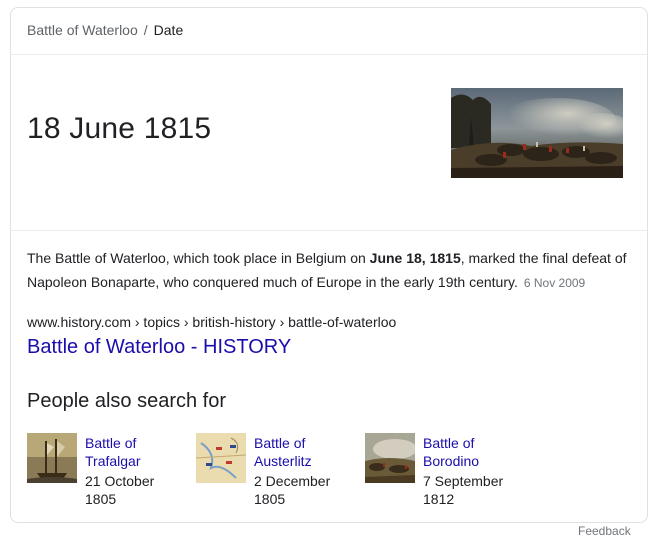 The image size is (656, 538). Describe the element at coordinates (159, 347) in the screenshot. I see `source-title-link: Battle of Waterloo - HISTORY` at that location.